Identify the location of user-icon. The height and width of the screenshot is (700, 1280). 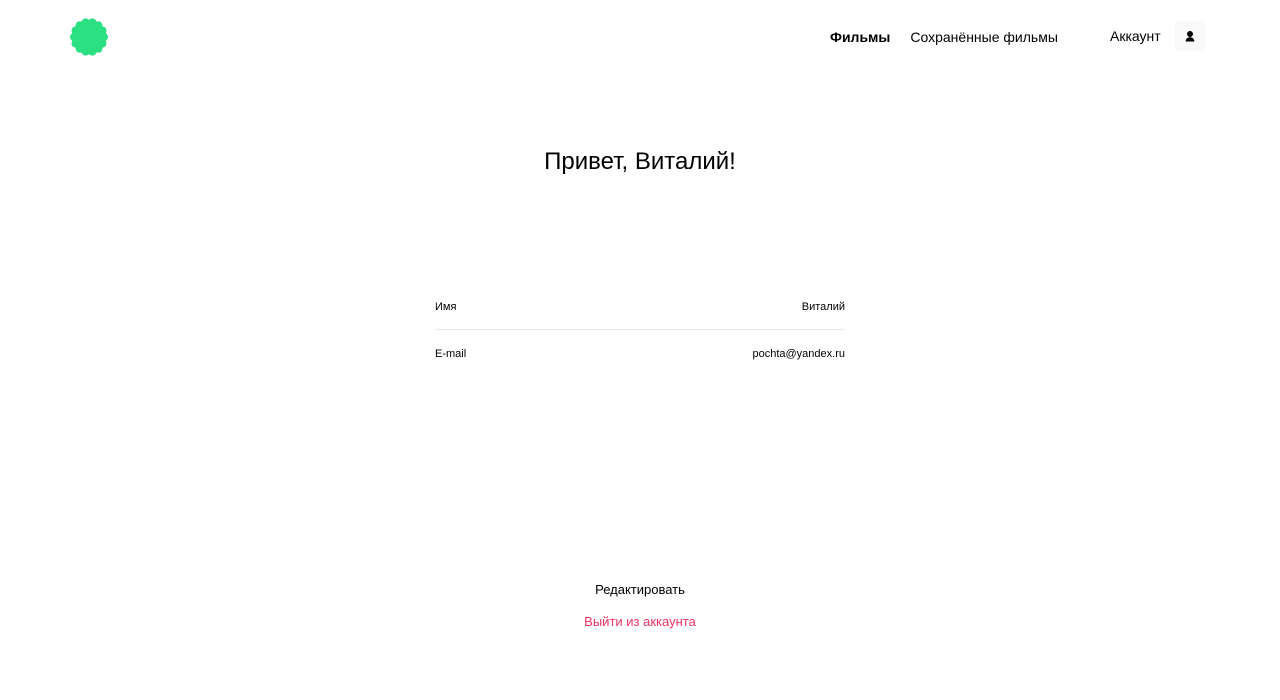
(1190, 36).